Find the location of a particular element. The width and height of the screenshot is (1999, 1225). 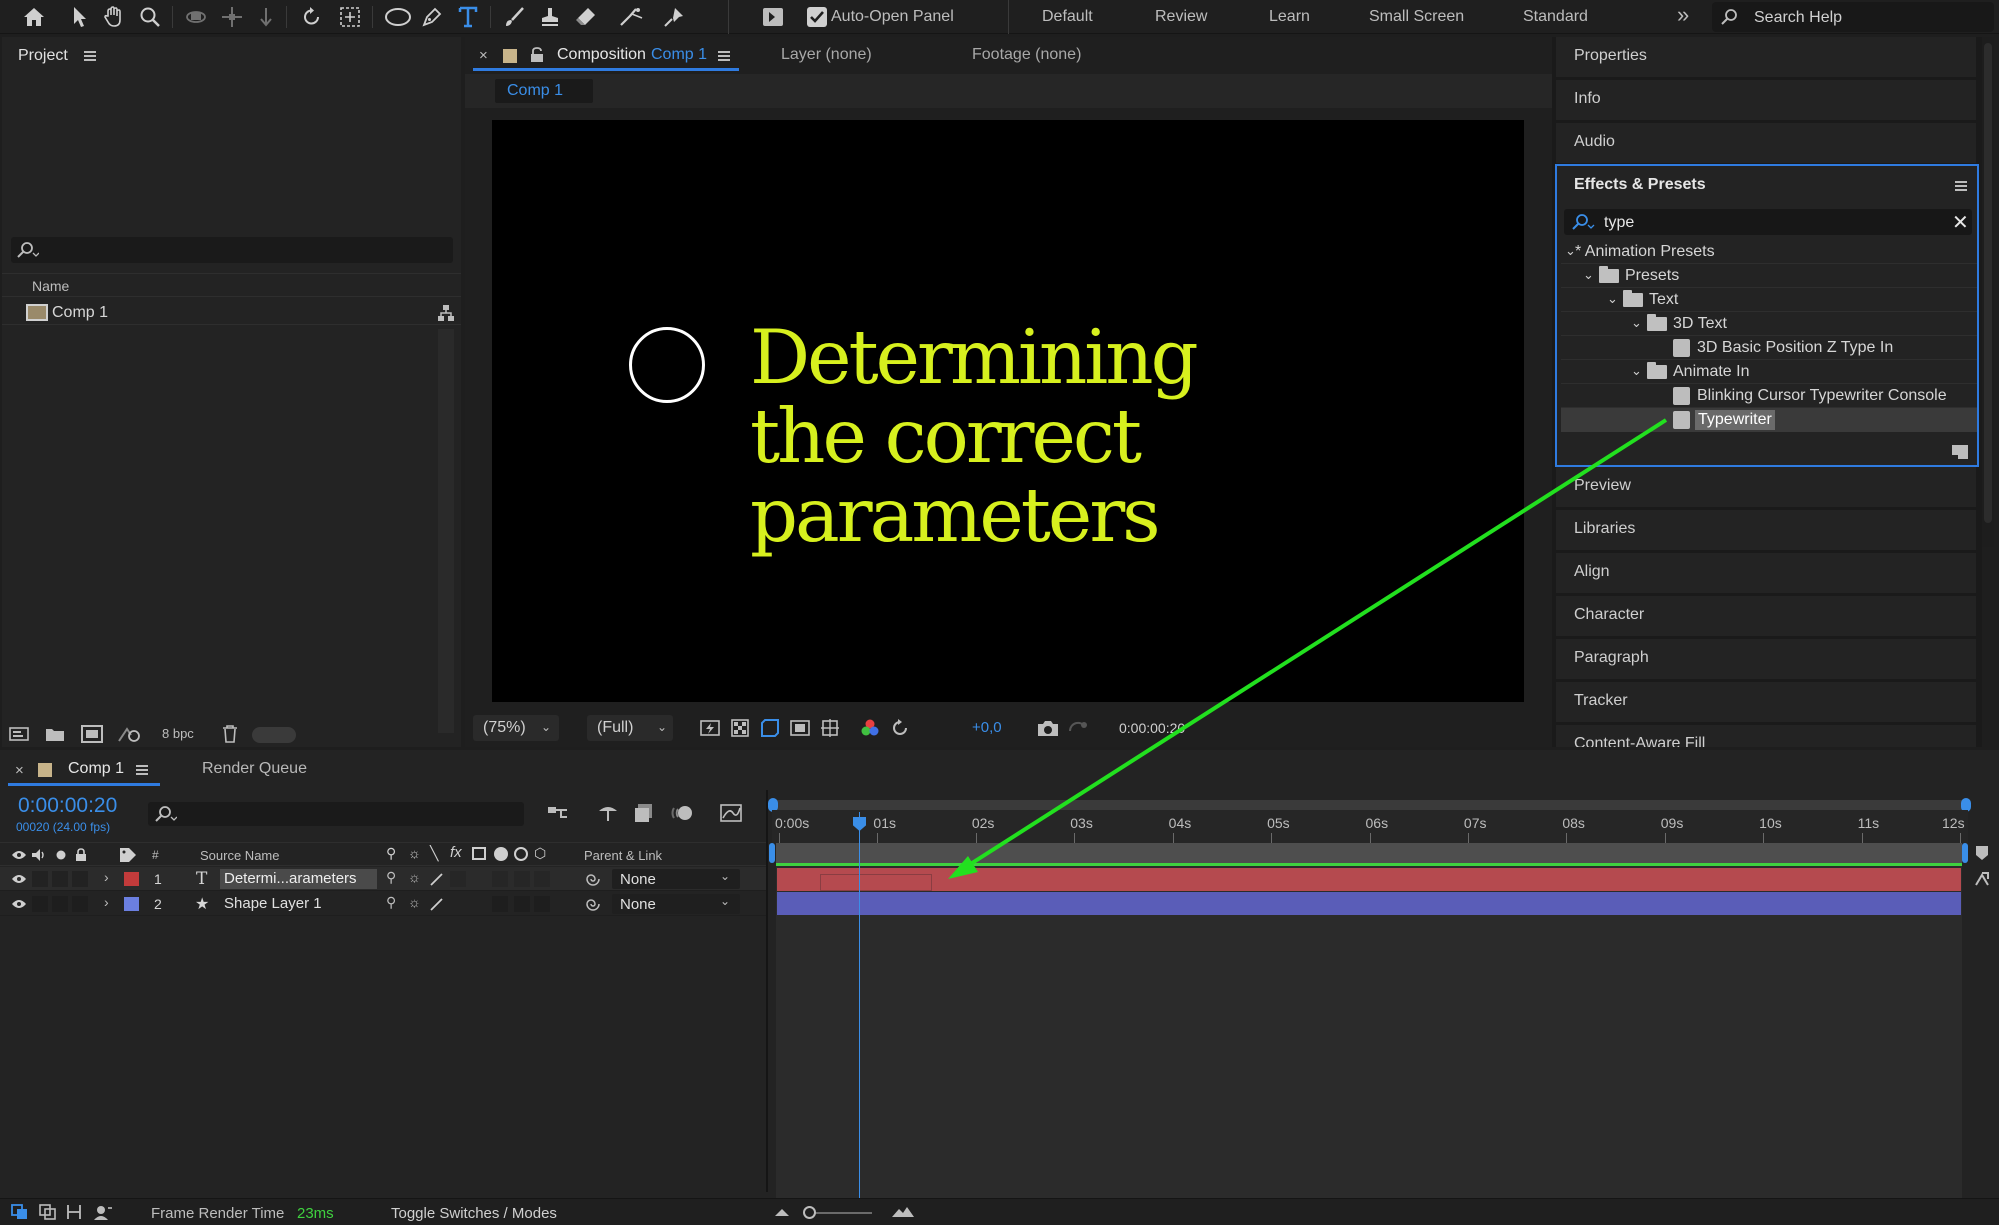

new-composition-icon is located at coordinates (92, 734).